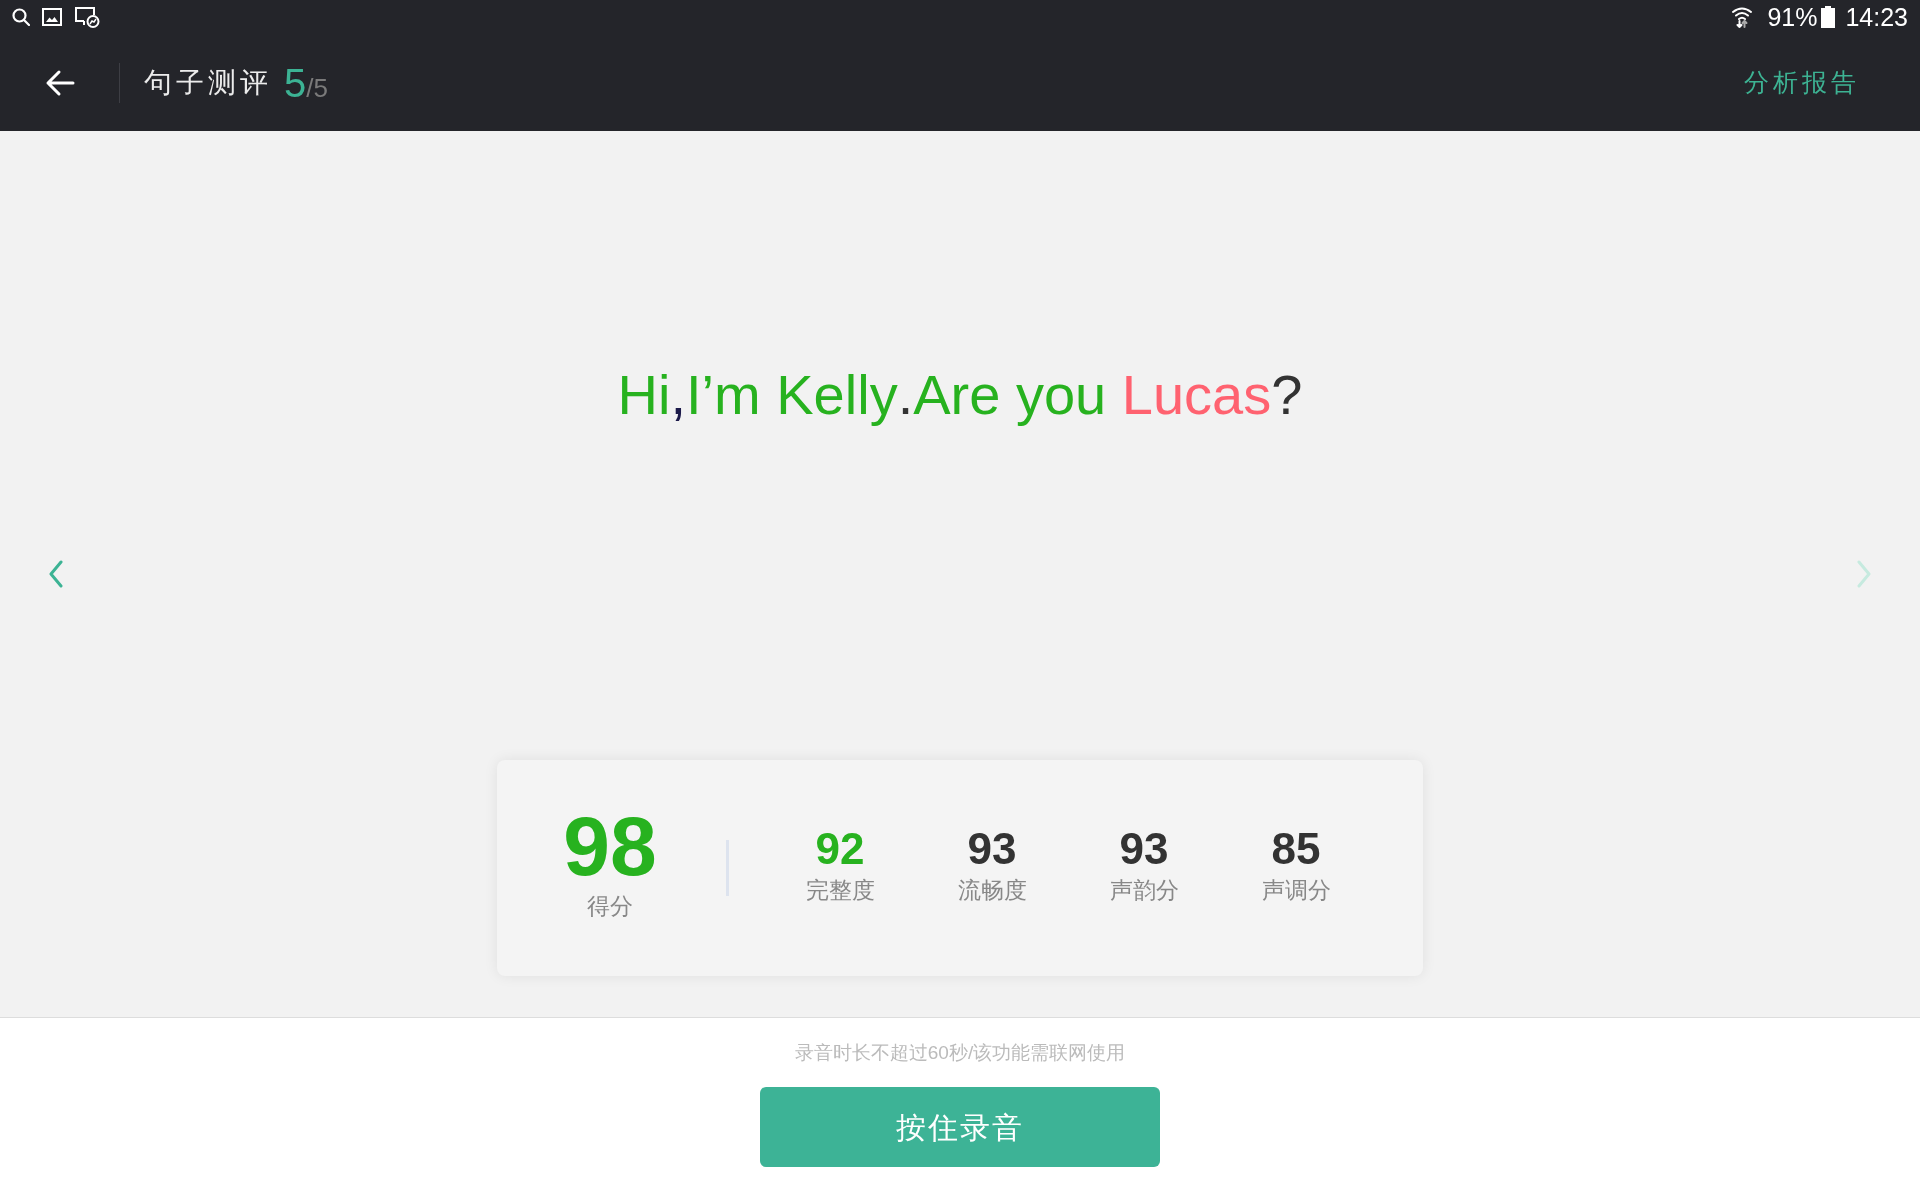  I want to click on image-icon, so click(52, 17).